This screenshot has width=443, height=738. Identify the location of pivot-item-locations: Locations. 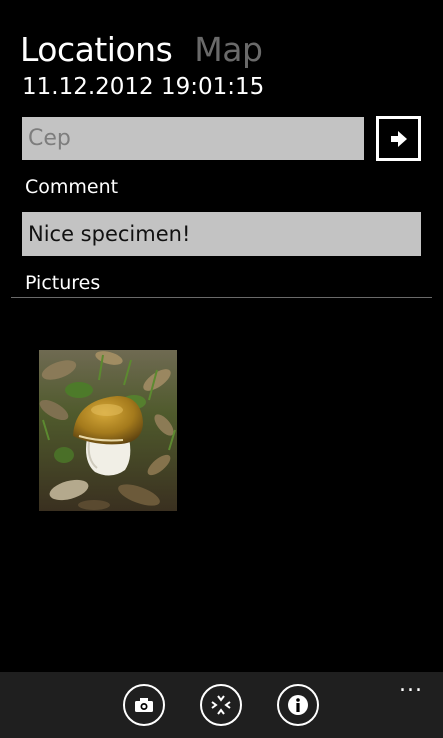
(96, 49).